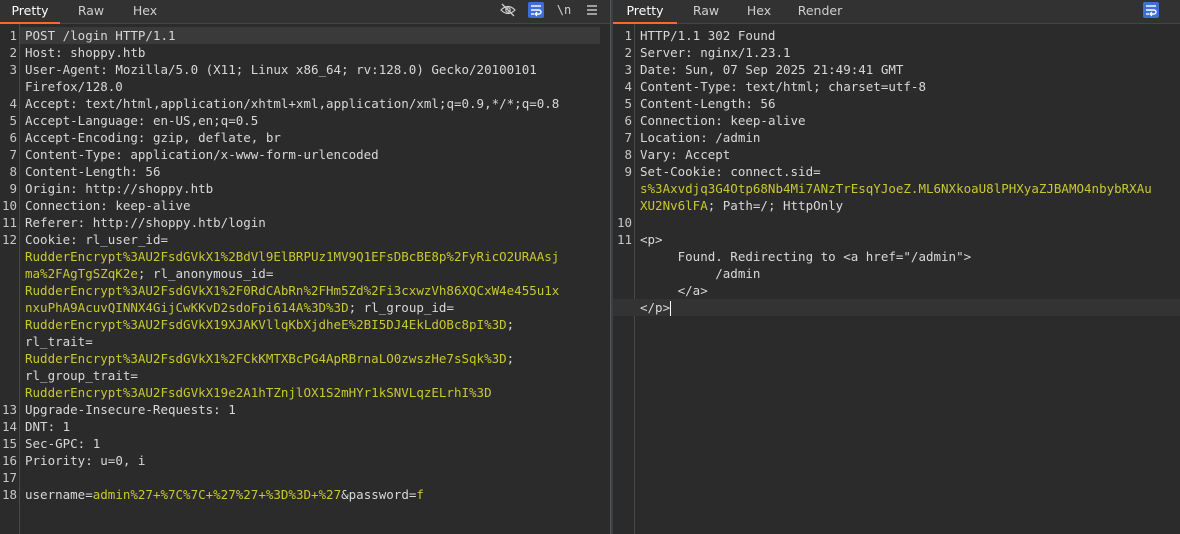 The width and height of the screenshot is (1180, 534). I want to click on code-line: 15 Sec-GPC: 1, so click(305, 443).